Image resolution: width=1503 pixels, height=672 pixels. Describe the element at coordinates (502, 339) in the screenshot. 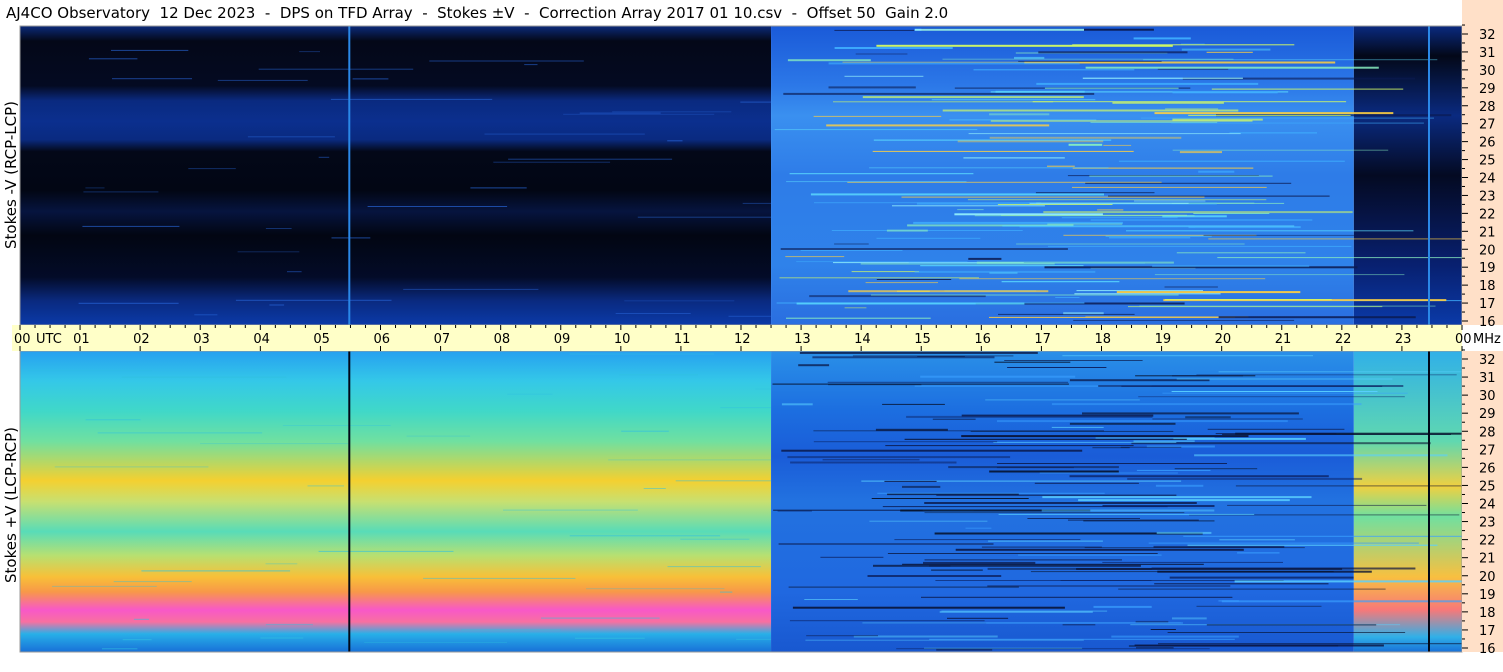

I see `time-tick-label: 08` at that location.